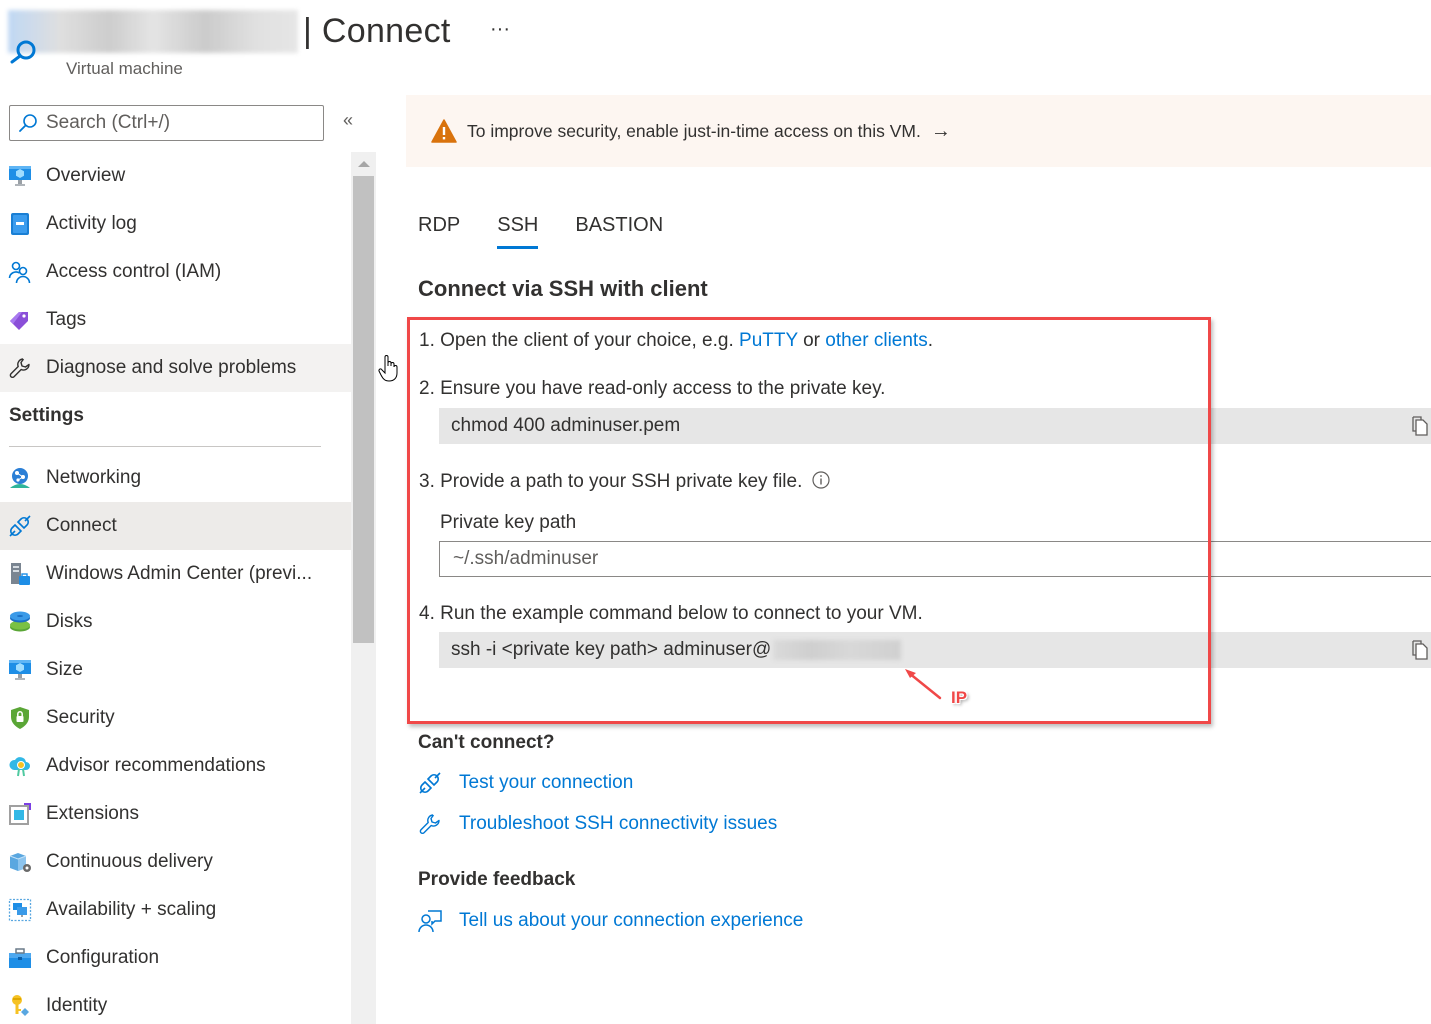  What do you see at coordinates (181, 123) in the screenshot?
I see `search-input` at bounding box center [181, 123].